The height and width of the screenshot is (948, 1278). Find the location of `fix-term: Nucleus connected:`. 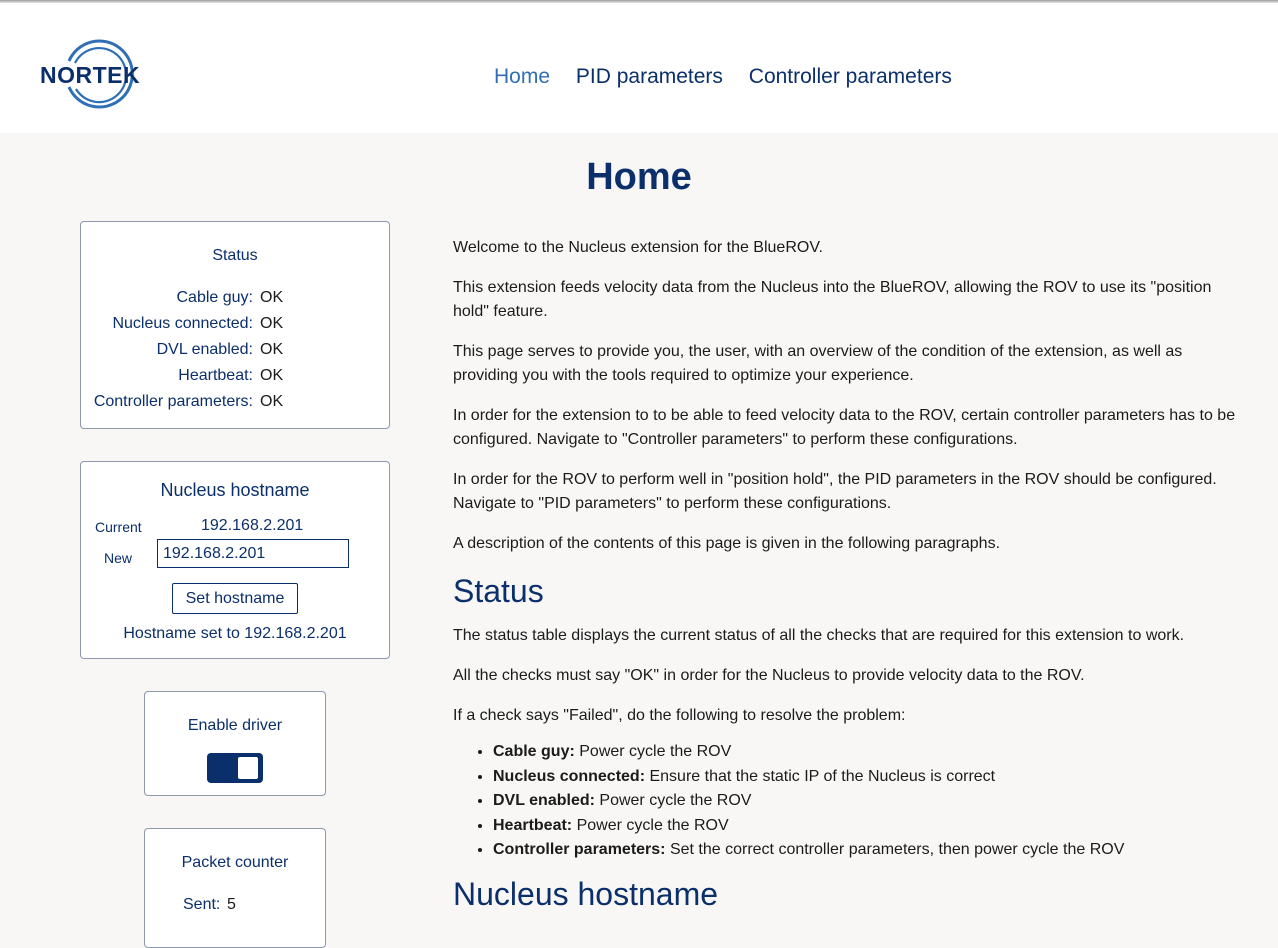

fix-term: Nucleus connected: is located at coordinates (569, 776).